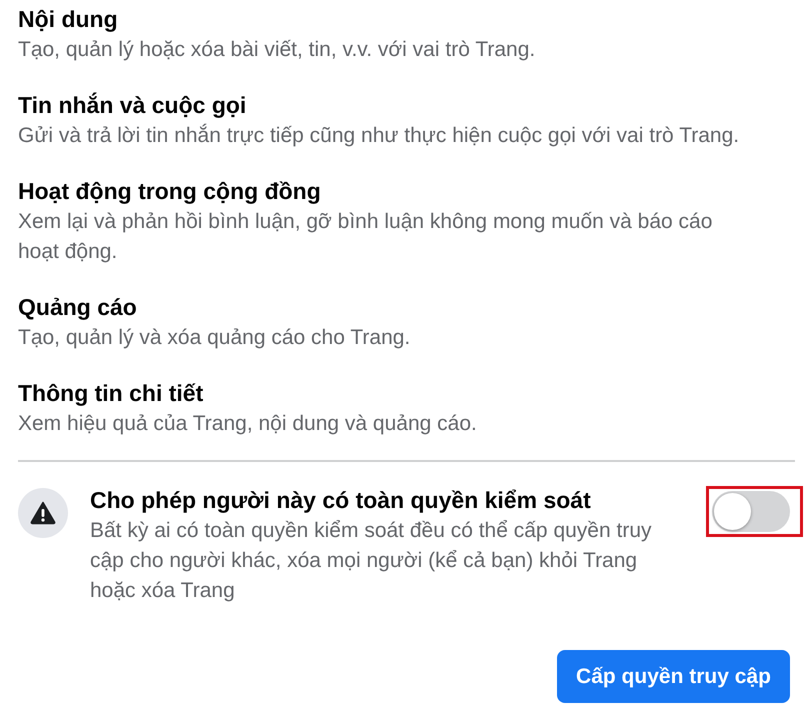 This screenshot has width=808, height=717. Describe the element at coordinates (366, 237) in the screenshot. I see `permission-description: Xem lại và phản hồi bình luận, gỡ bình luận không mong muốn và báo cáo hoạt động.` at that location.